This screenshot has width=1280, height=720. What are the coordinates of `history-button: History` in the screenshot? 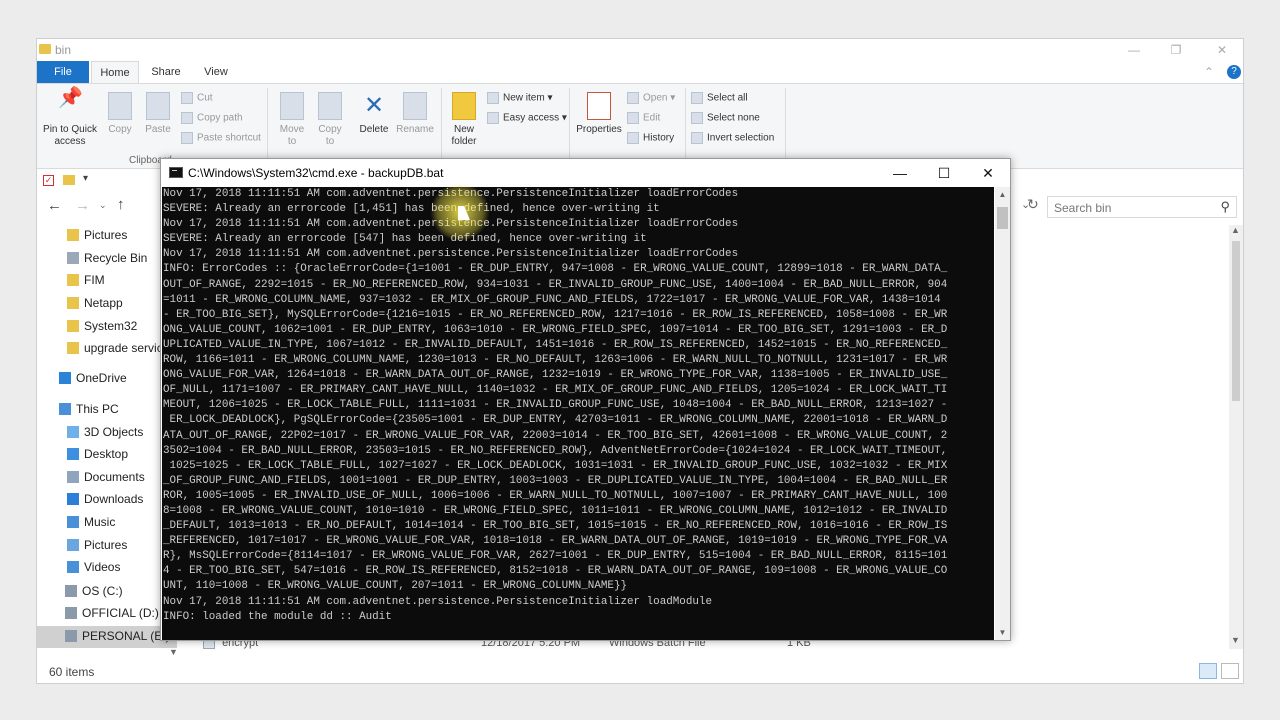 It's located at (650, 138).